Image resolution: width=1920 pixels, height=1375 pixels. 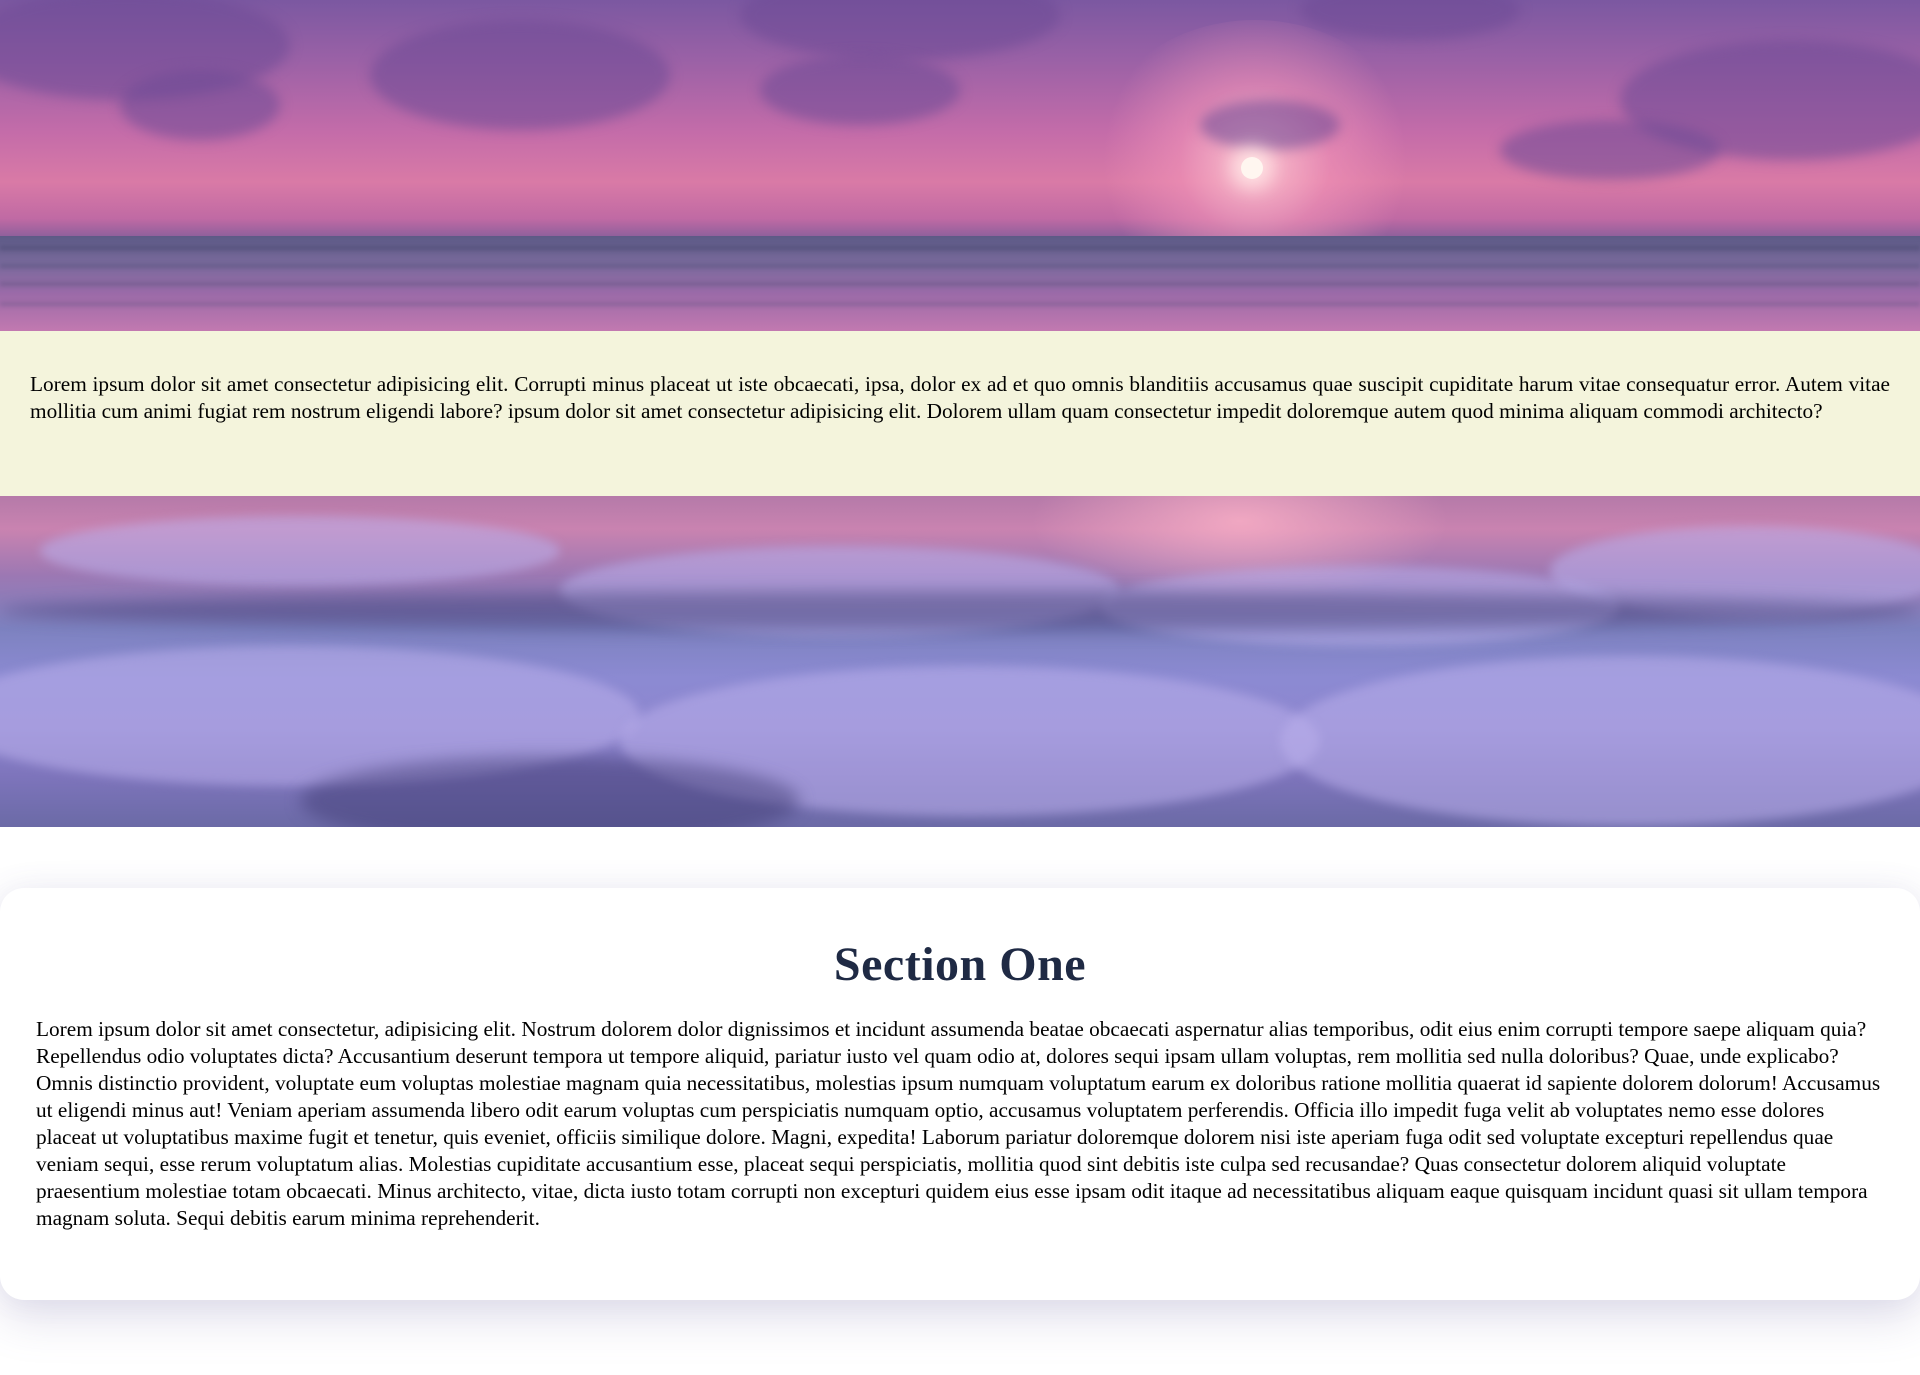 I want to click on section-title: Section One, so click(x=960, y=964).